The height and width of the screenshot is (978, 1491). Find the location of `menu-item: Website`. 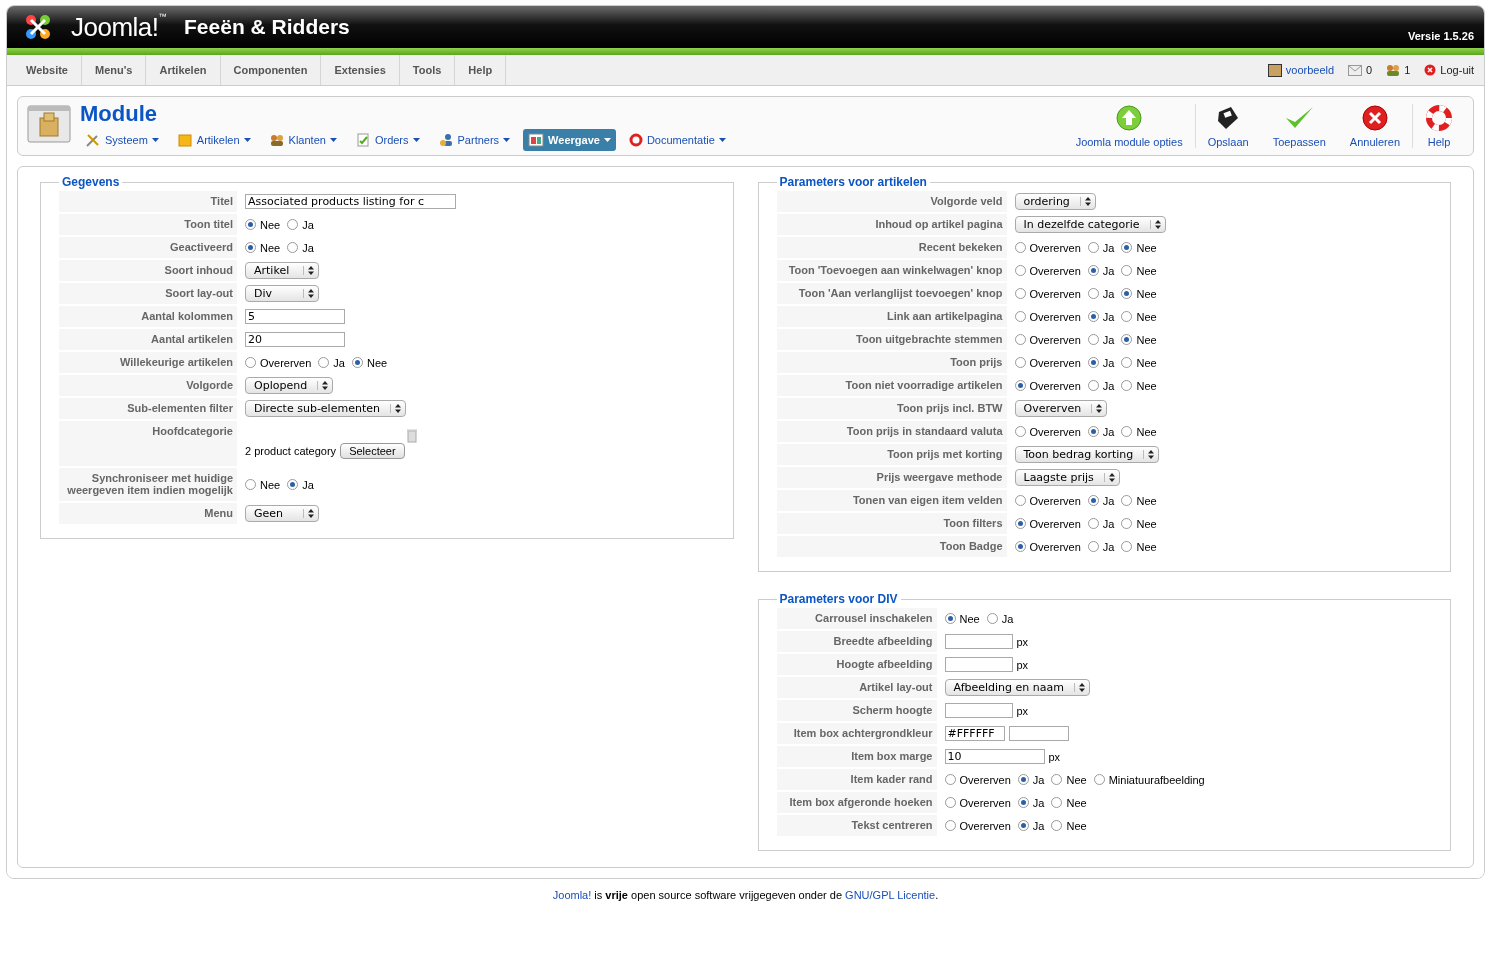

menu-item: Website is located at coordinates (47, 70).